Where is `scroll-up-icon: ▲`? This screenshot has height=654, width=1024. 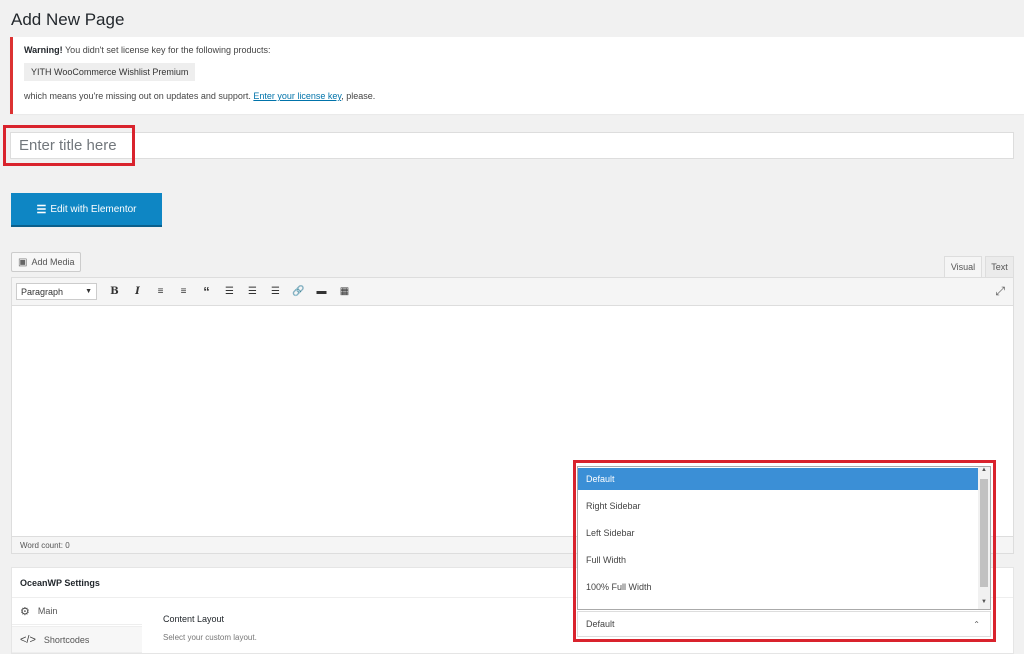
scroll-up-icon: ▲ is located at coordinates (984, 472).